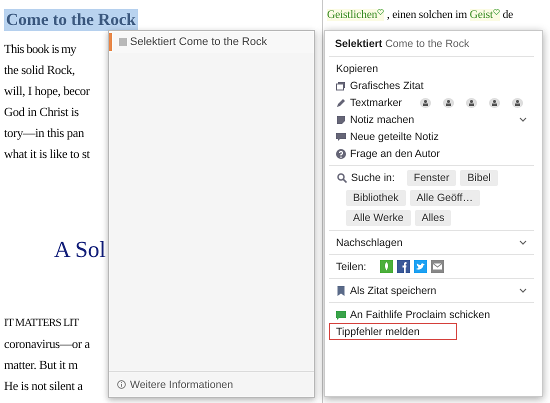 The width and height of the screenshot is (550, 403). Describe the element at coordinates (479, 178) in the screenshot. I see `search-scope-button: Bibel` at that location.